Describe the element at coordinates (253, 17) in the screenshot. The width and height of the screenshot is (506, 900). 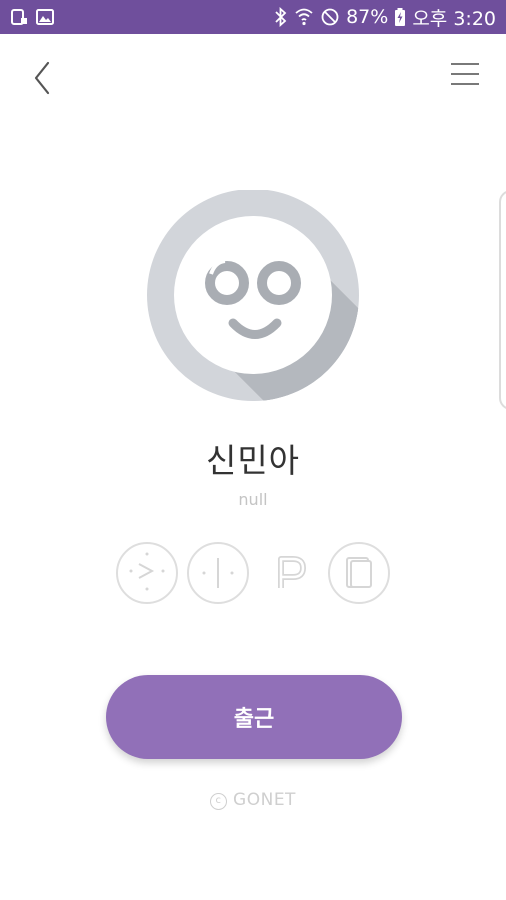
I see `status-bar: 87% 오후 3:20` at that location.